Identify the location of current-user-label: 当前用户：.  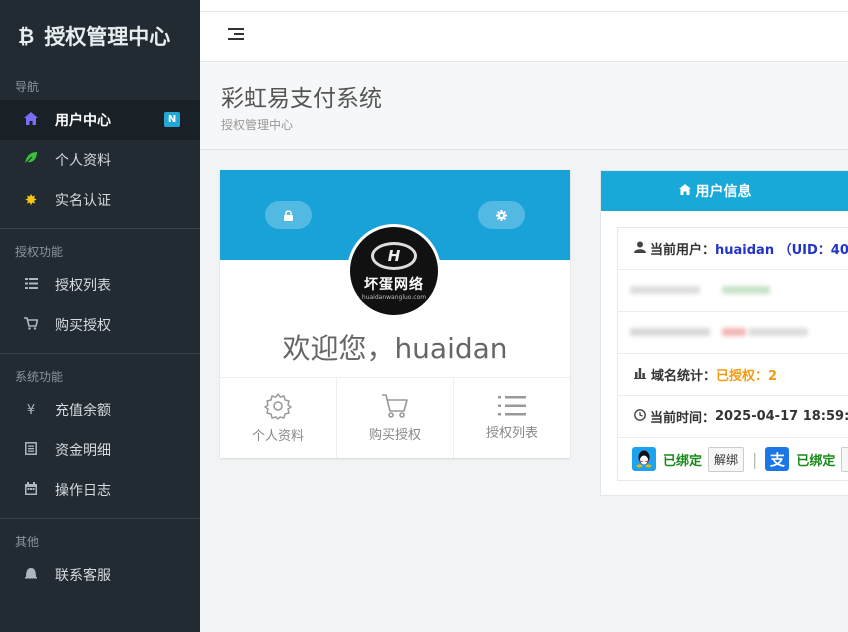
(683, 250).